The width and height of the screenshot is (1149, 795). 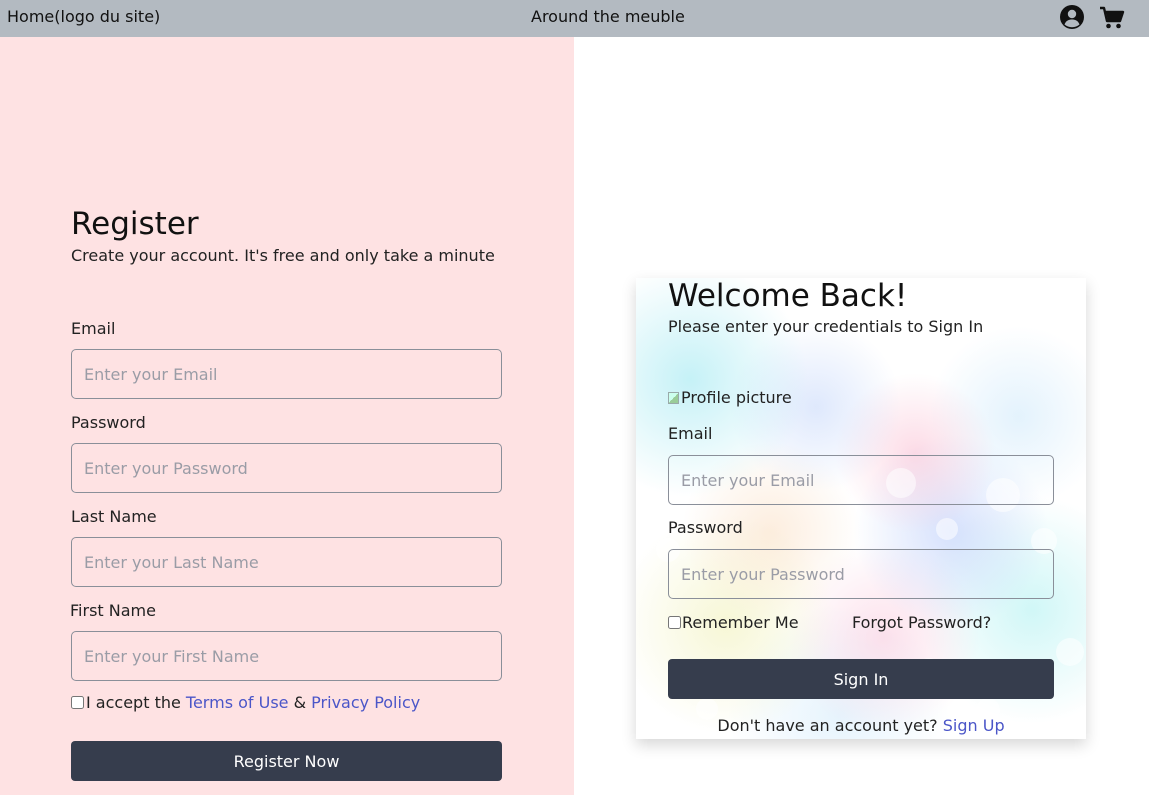 What do you see at coordinates (830, 725) in the screenshot?
I see `signup-prompt-text: Don't have an account yet?` at bounding box center [830, 725].